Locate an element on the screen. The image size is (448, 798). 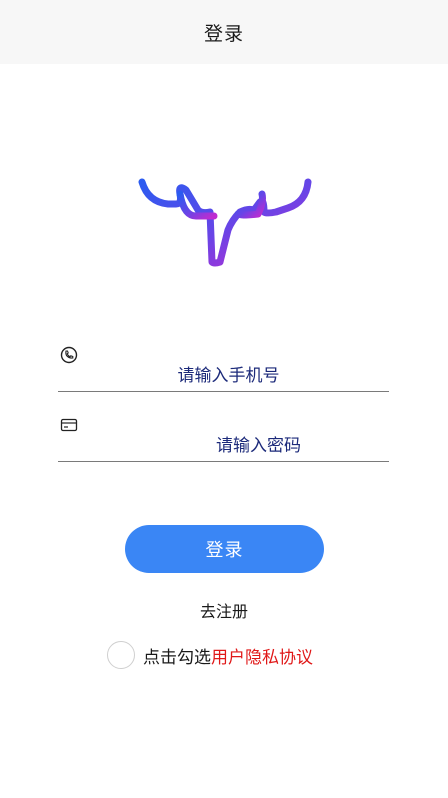
agreement-checkbox is located at coordinates (121, 655).